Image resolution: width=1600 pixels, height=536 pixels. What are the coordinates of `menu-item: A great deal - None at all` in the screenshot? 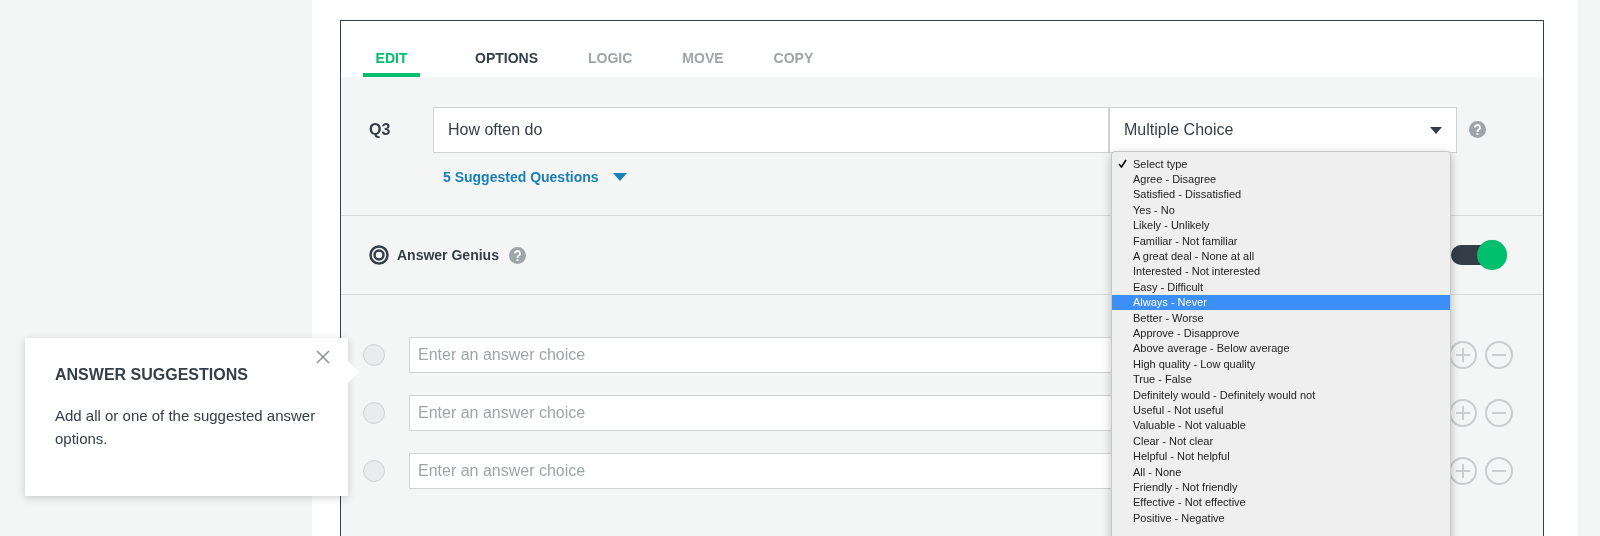 It's located at (1281, 256).